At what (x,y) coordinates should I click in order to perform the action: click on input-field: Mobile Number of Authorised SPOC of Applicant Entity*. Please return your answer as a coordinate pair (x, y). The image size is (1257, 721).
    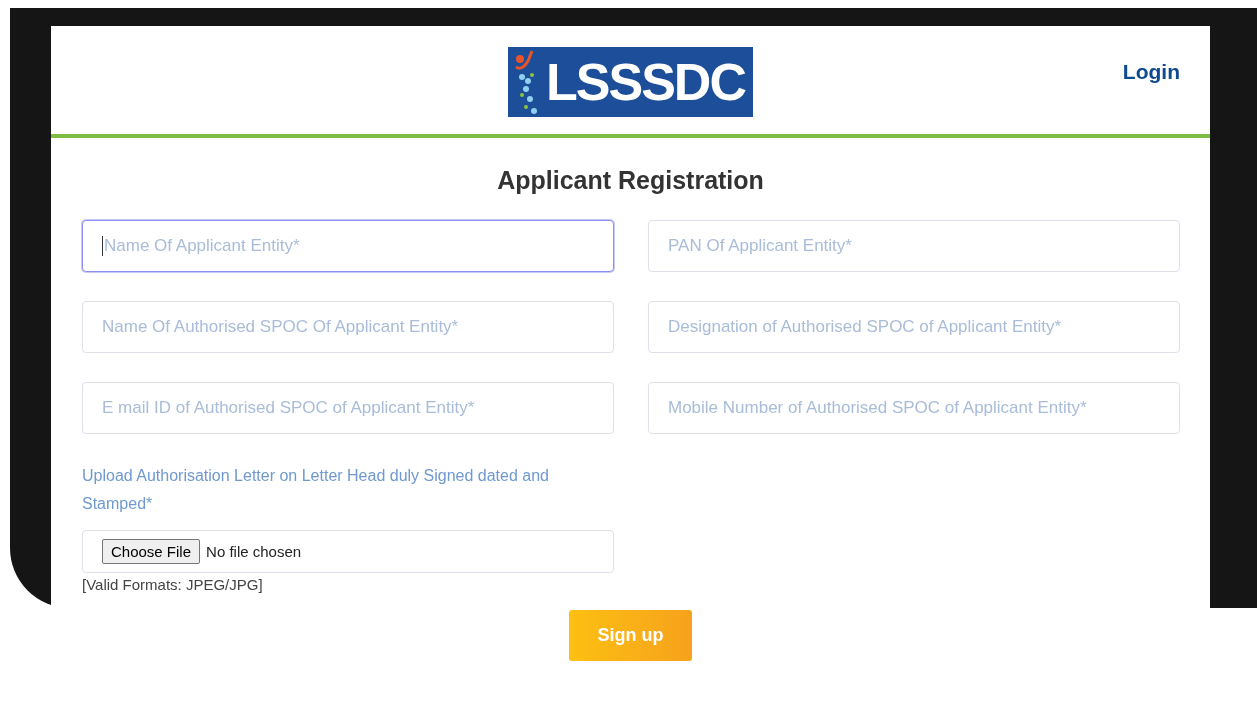
    Looking at the image, I should click on (914, 408).